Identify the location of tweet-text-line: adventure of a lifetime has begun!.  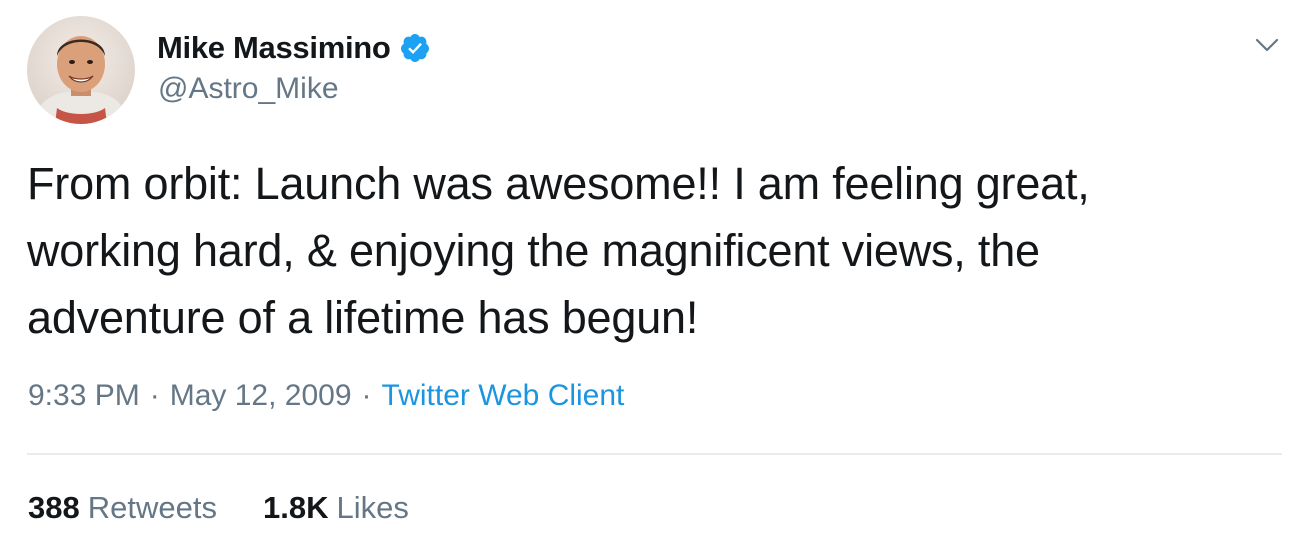
(363, 317).